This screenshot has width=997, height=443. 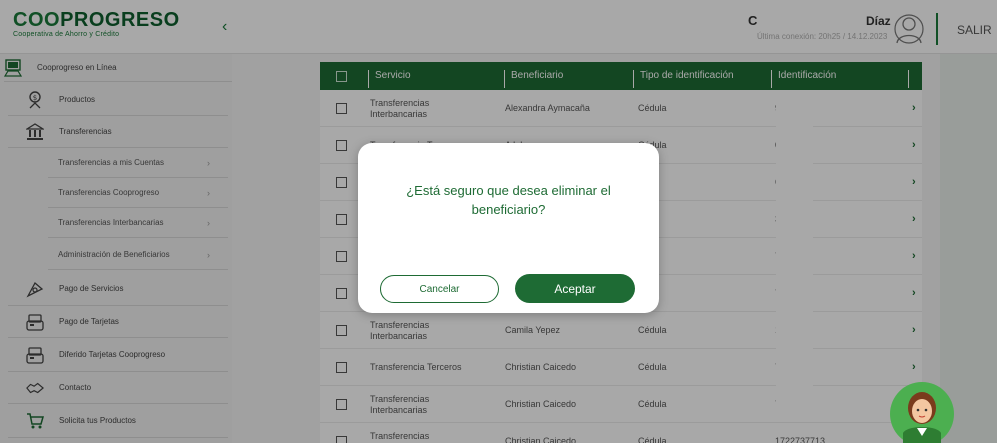 I want to click on cancel-button: Cancelar, so click(x=439, y=289).